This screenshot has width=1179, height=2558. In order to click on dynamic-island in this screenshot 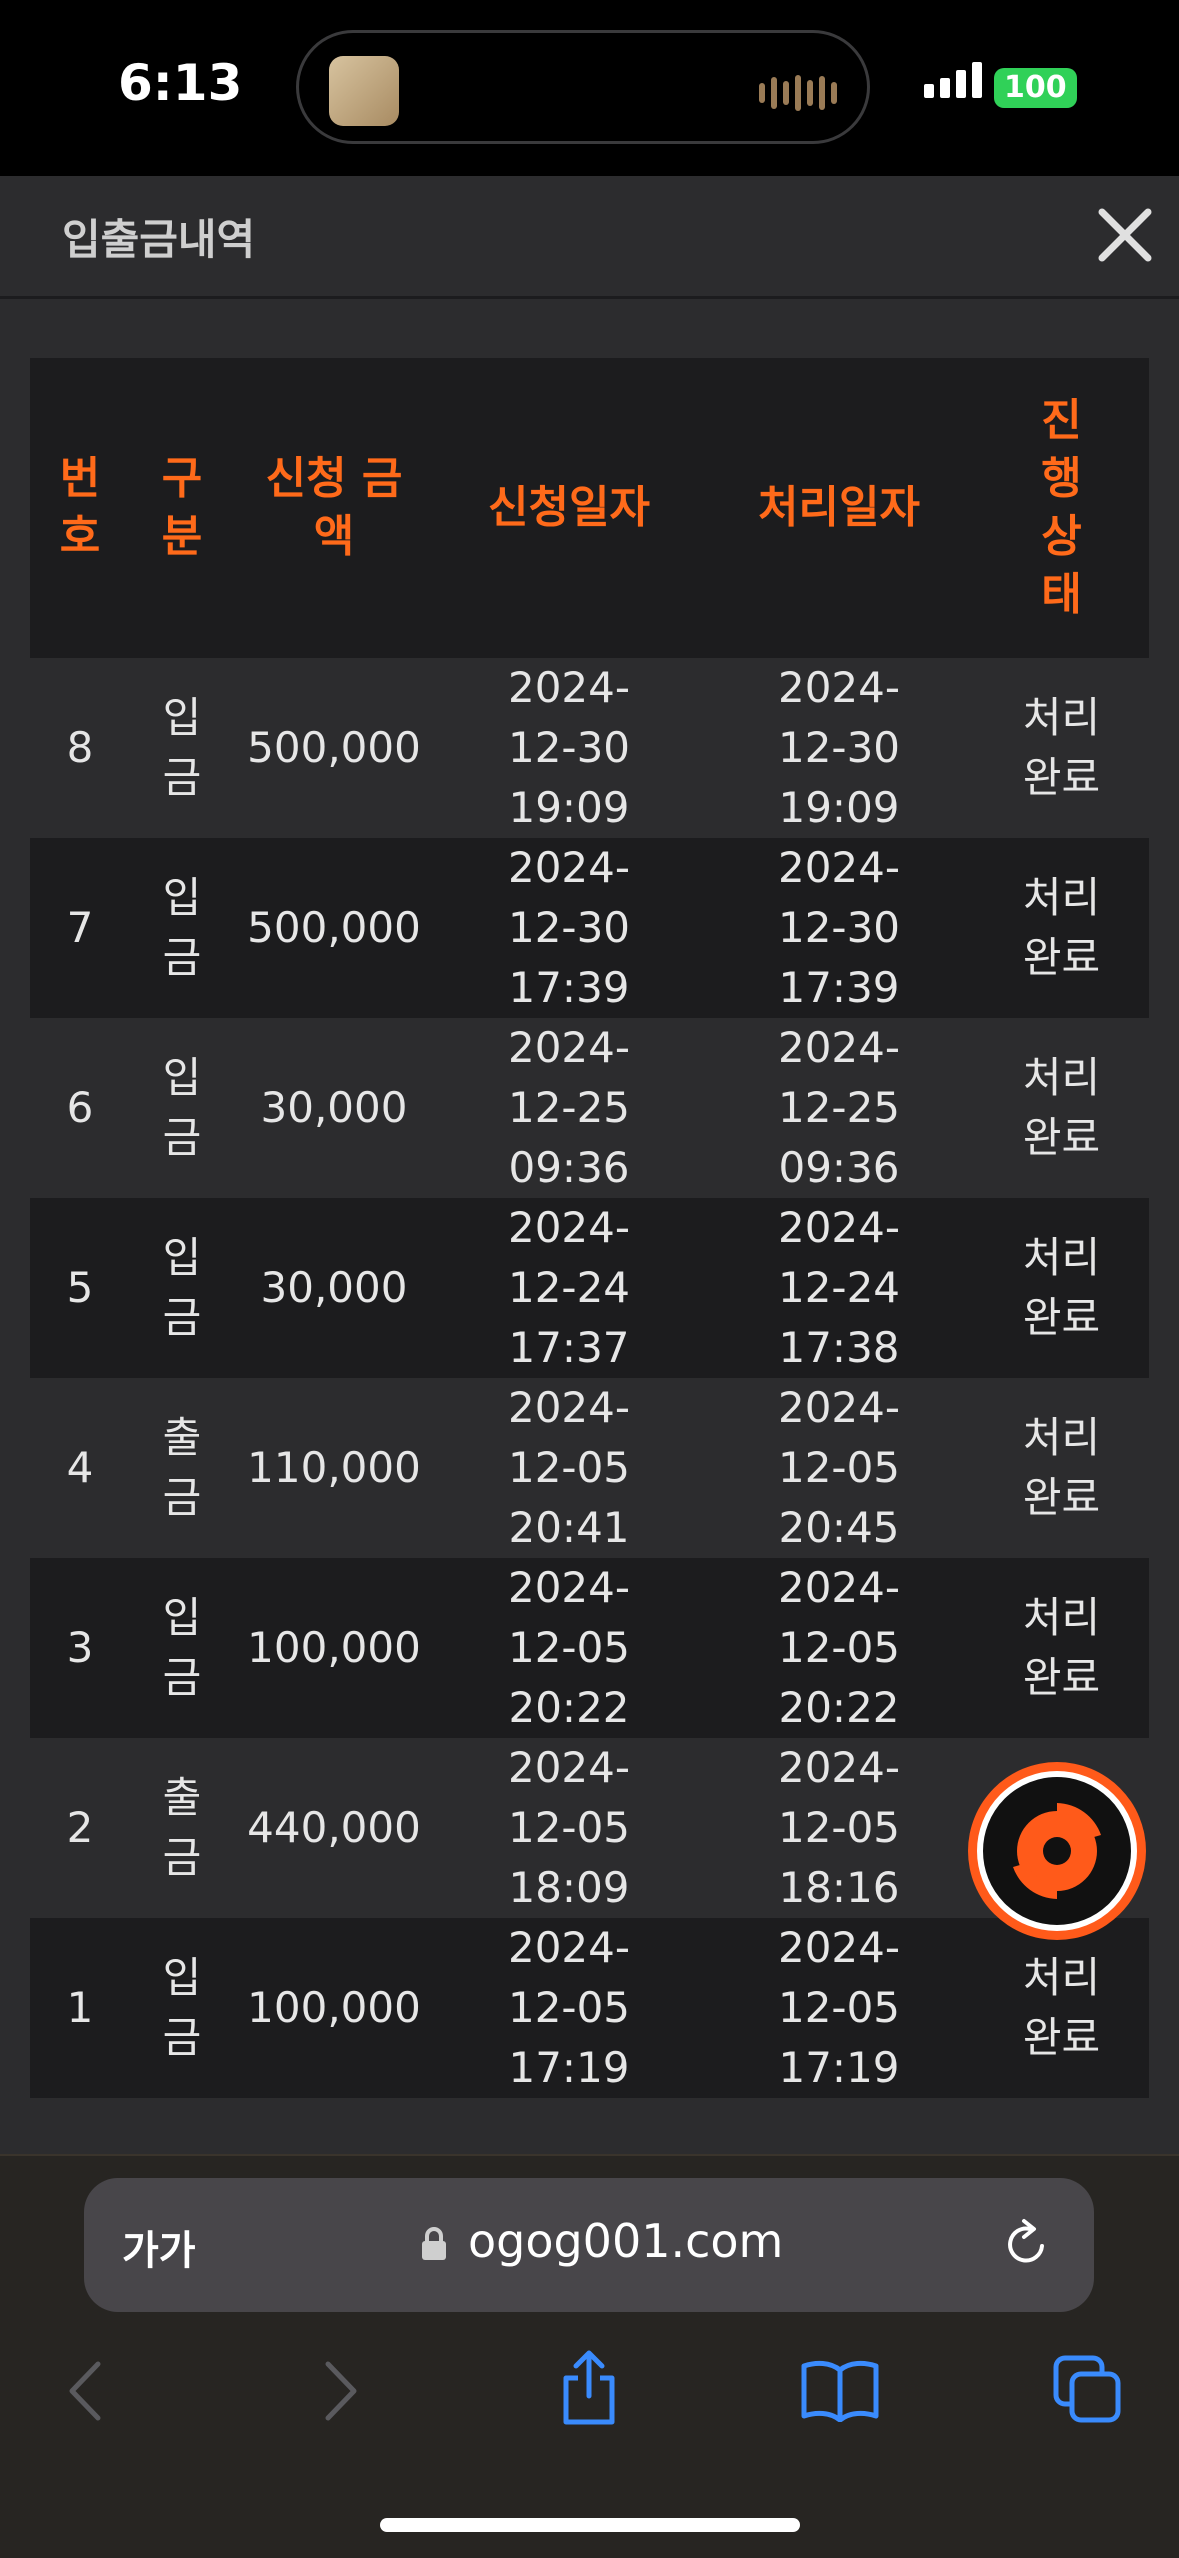, I will do `click(583, 87)`.